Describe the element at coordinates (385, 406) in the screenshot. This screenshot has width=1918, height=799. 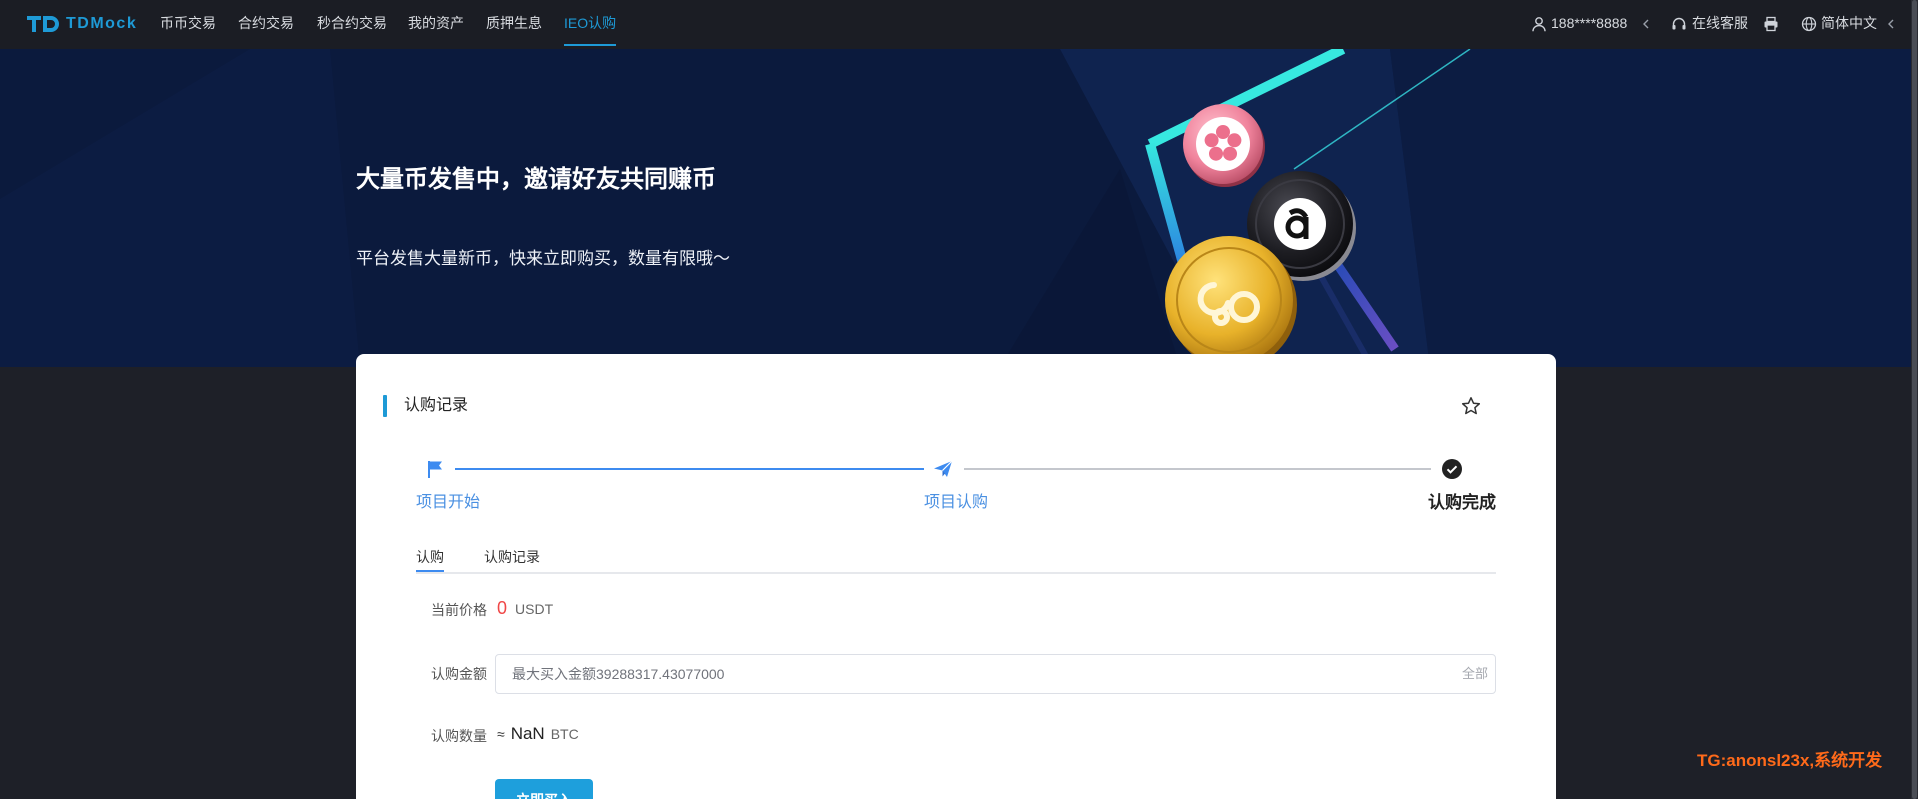
I see `title-accent-bar` at that location.